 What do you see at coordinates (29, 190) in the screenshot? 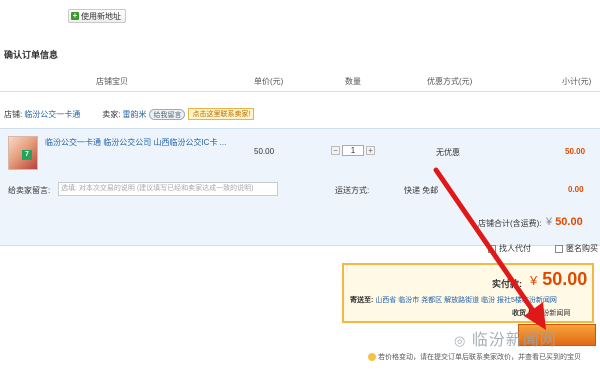
I see `message-label: 给卖家留言:` at bounding box center [29, 190].